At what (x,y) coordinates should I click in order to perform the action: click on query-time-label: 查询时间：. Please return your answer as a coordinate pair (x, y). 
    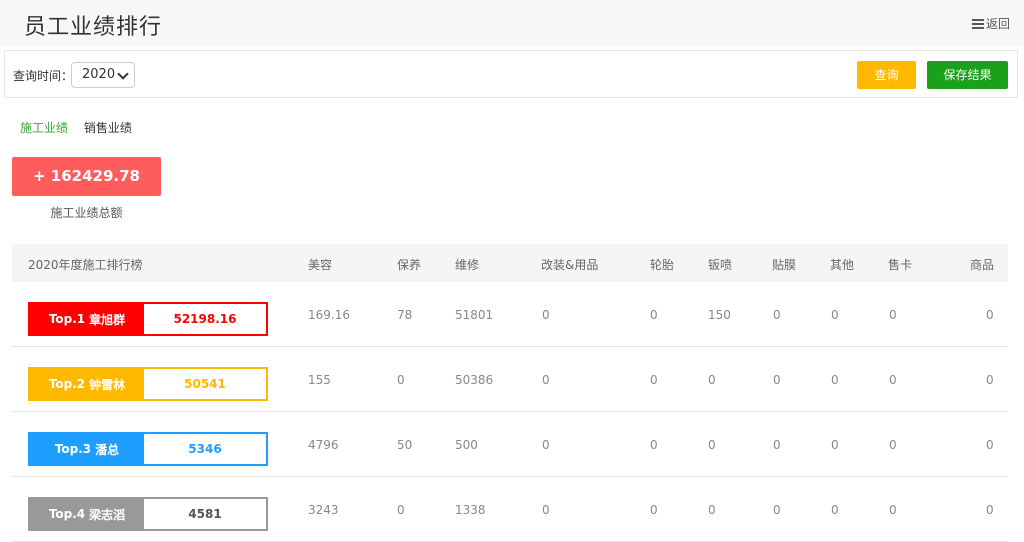
    Looking at the image, I should click on (43, 76).